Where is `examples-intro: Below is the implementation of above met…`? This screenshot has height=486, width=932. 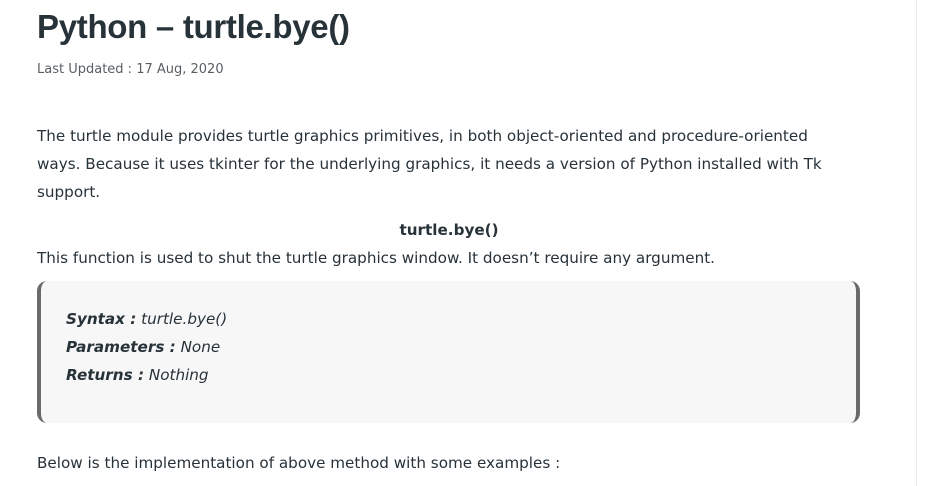 examples-intro: Below is the implementation of above met… is located at coordinates (299, 463).